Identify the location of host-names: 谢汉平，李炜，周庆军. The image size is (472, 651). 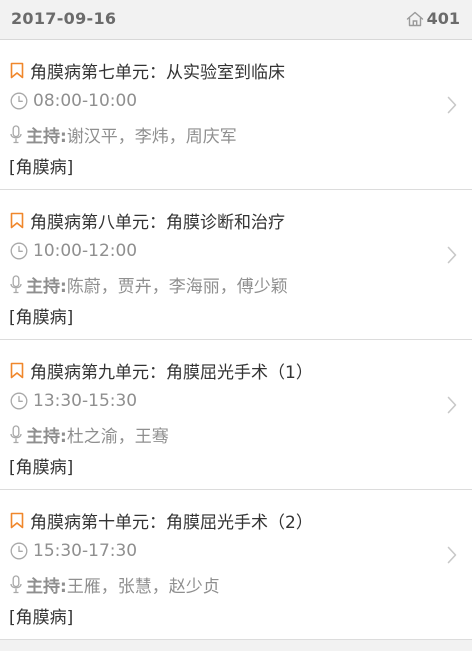
(151, 137).